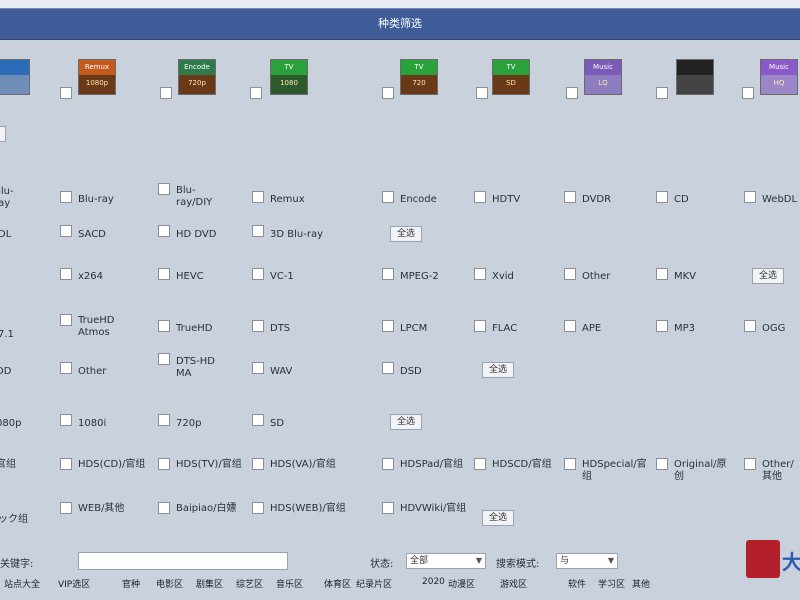 Image resolution: width=800 pixels, height=600 pixels. What do you see at coordinates (513, 583) in the screenshot?
I see `link-12: 游戏区` at bounding box center [513, 583].